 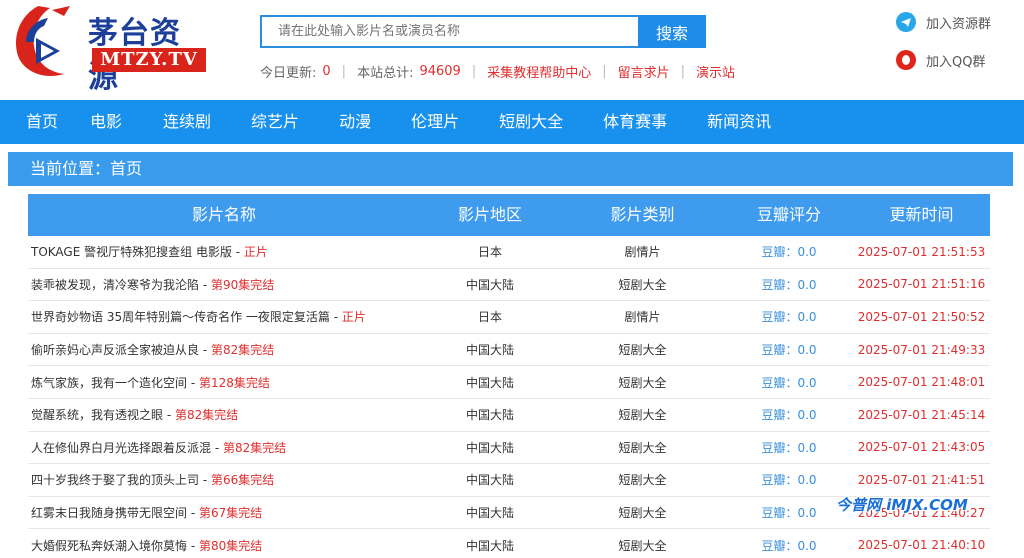 I want to click on video-title-cell: 大婚假死私奔妖潮入境你莫悔 - 第80集完结, so click(x=224, y=545).